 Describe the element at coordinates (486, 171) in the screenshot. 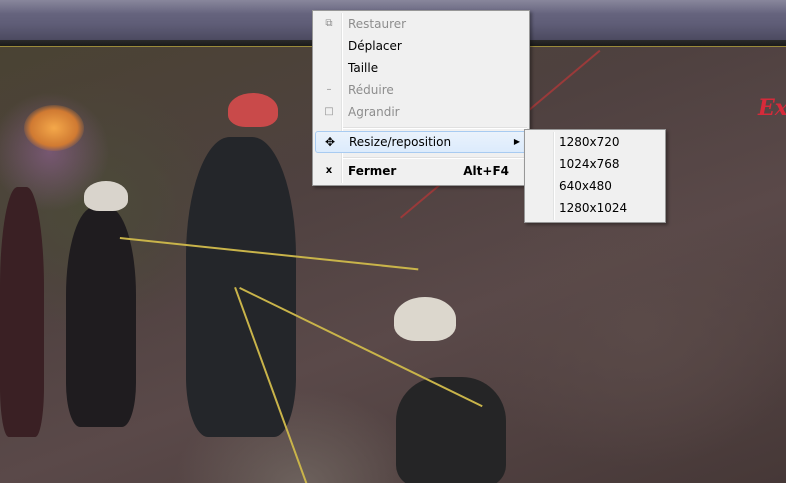

I see `shortcut-label: Alt+F4` at that location.